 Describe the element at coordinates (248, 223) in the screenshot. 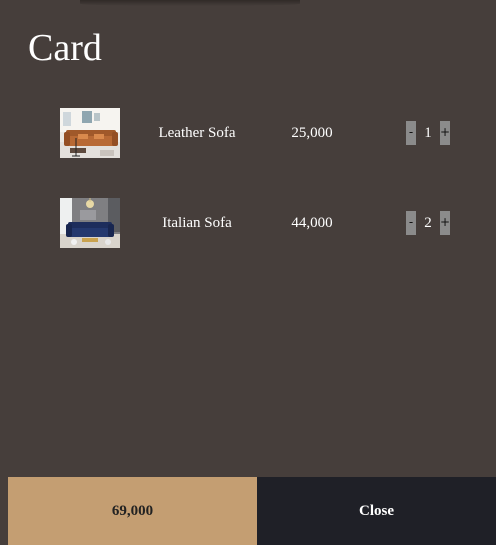

I see `cart-item: Italian Sofa 44,000 - 2 +` at that location.